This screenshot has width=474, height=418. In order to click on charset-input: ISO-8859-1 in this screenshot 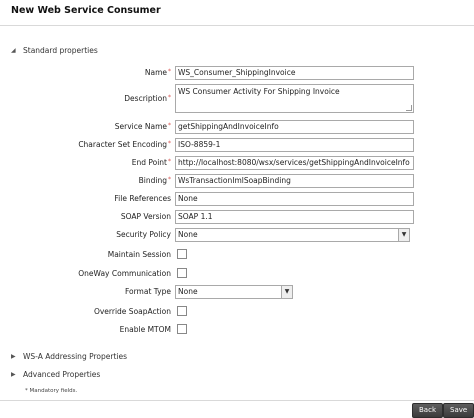, I will do `click(294, 145)`.